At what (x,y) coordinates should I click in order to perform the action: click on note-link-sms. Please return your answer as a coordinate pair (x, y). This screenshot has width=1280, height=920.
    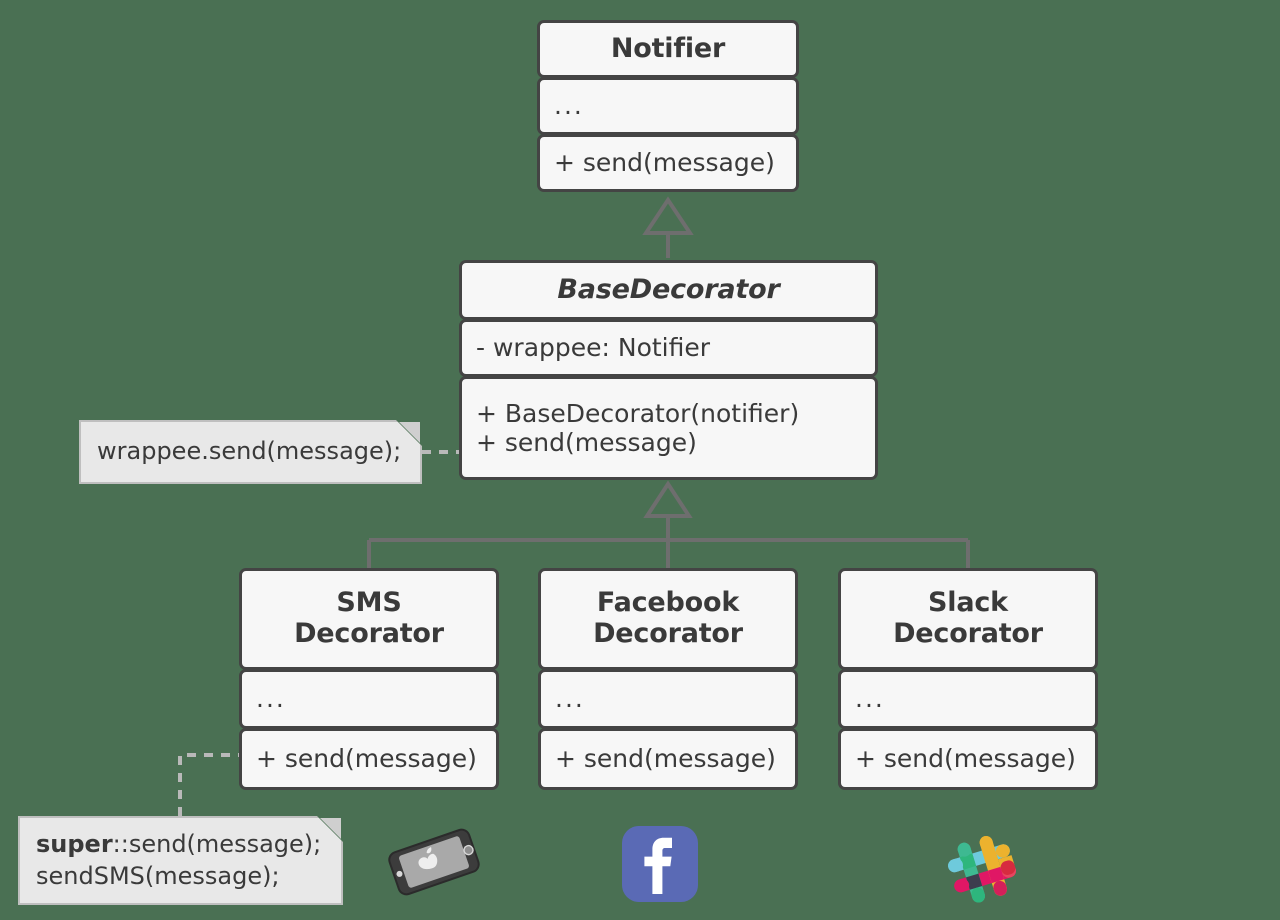
    Looking at the image, I should click on (209, 784).